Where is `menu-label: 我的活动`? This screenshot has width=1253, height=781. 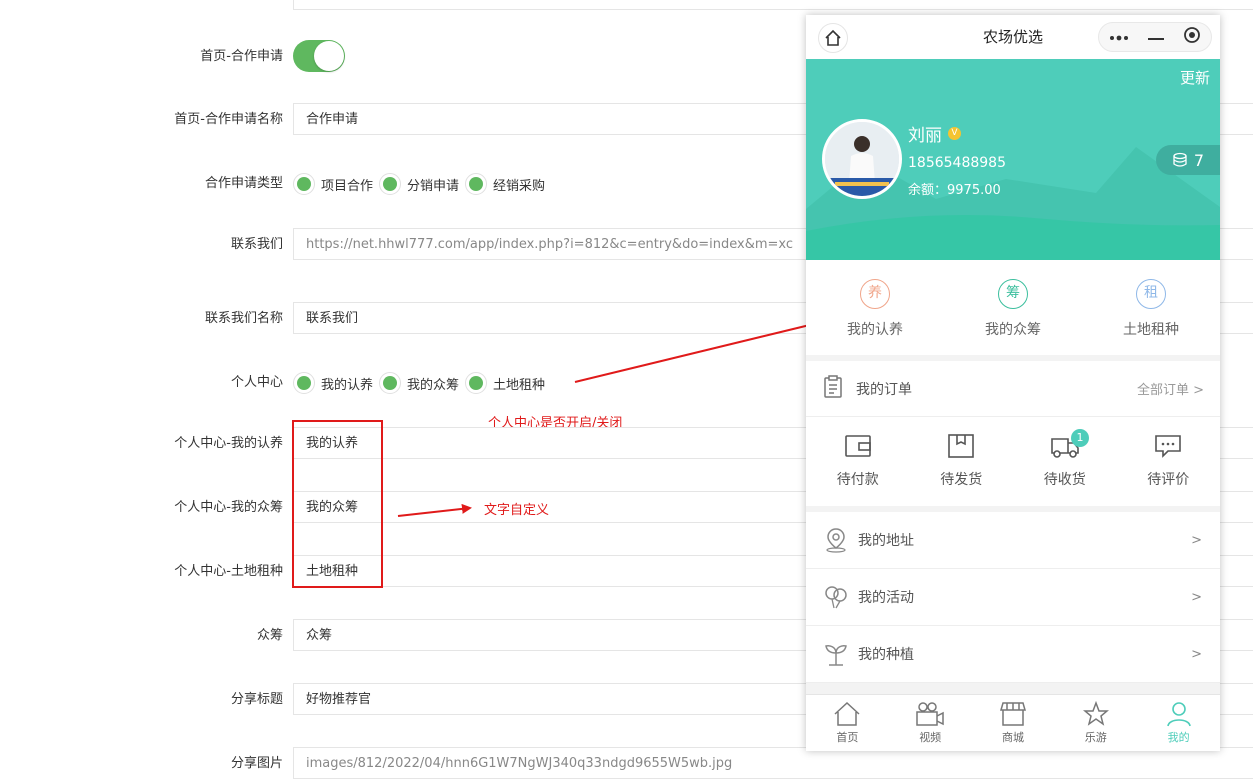 menu-label: 我的活动 is located at coordinates (886, 598).